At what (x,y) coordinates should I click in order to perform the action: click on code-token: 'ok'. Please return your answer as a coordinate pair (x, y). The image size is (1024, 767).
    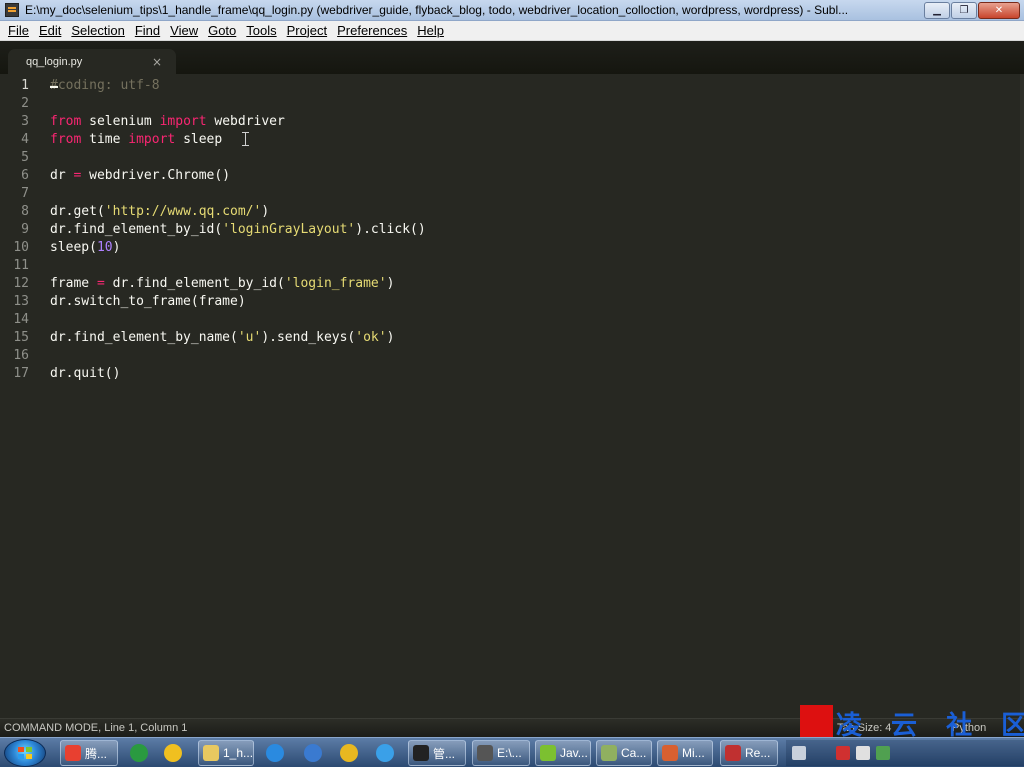
    Looking at the image, I should click on (371, 337).